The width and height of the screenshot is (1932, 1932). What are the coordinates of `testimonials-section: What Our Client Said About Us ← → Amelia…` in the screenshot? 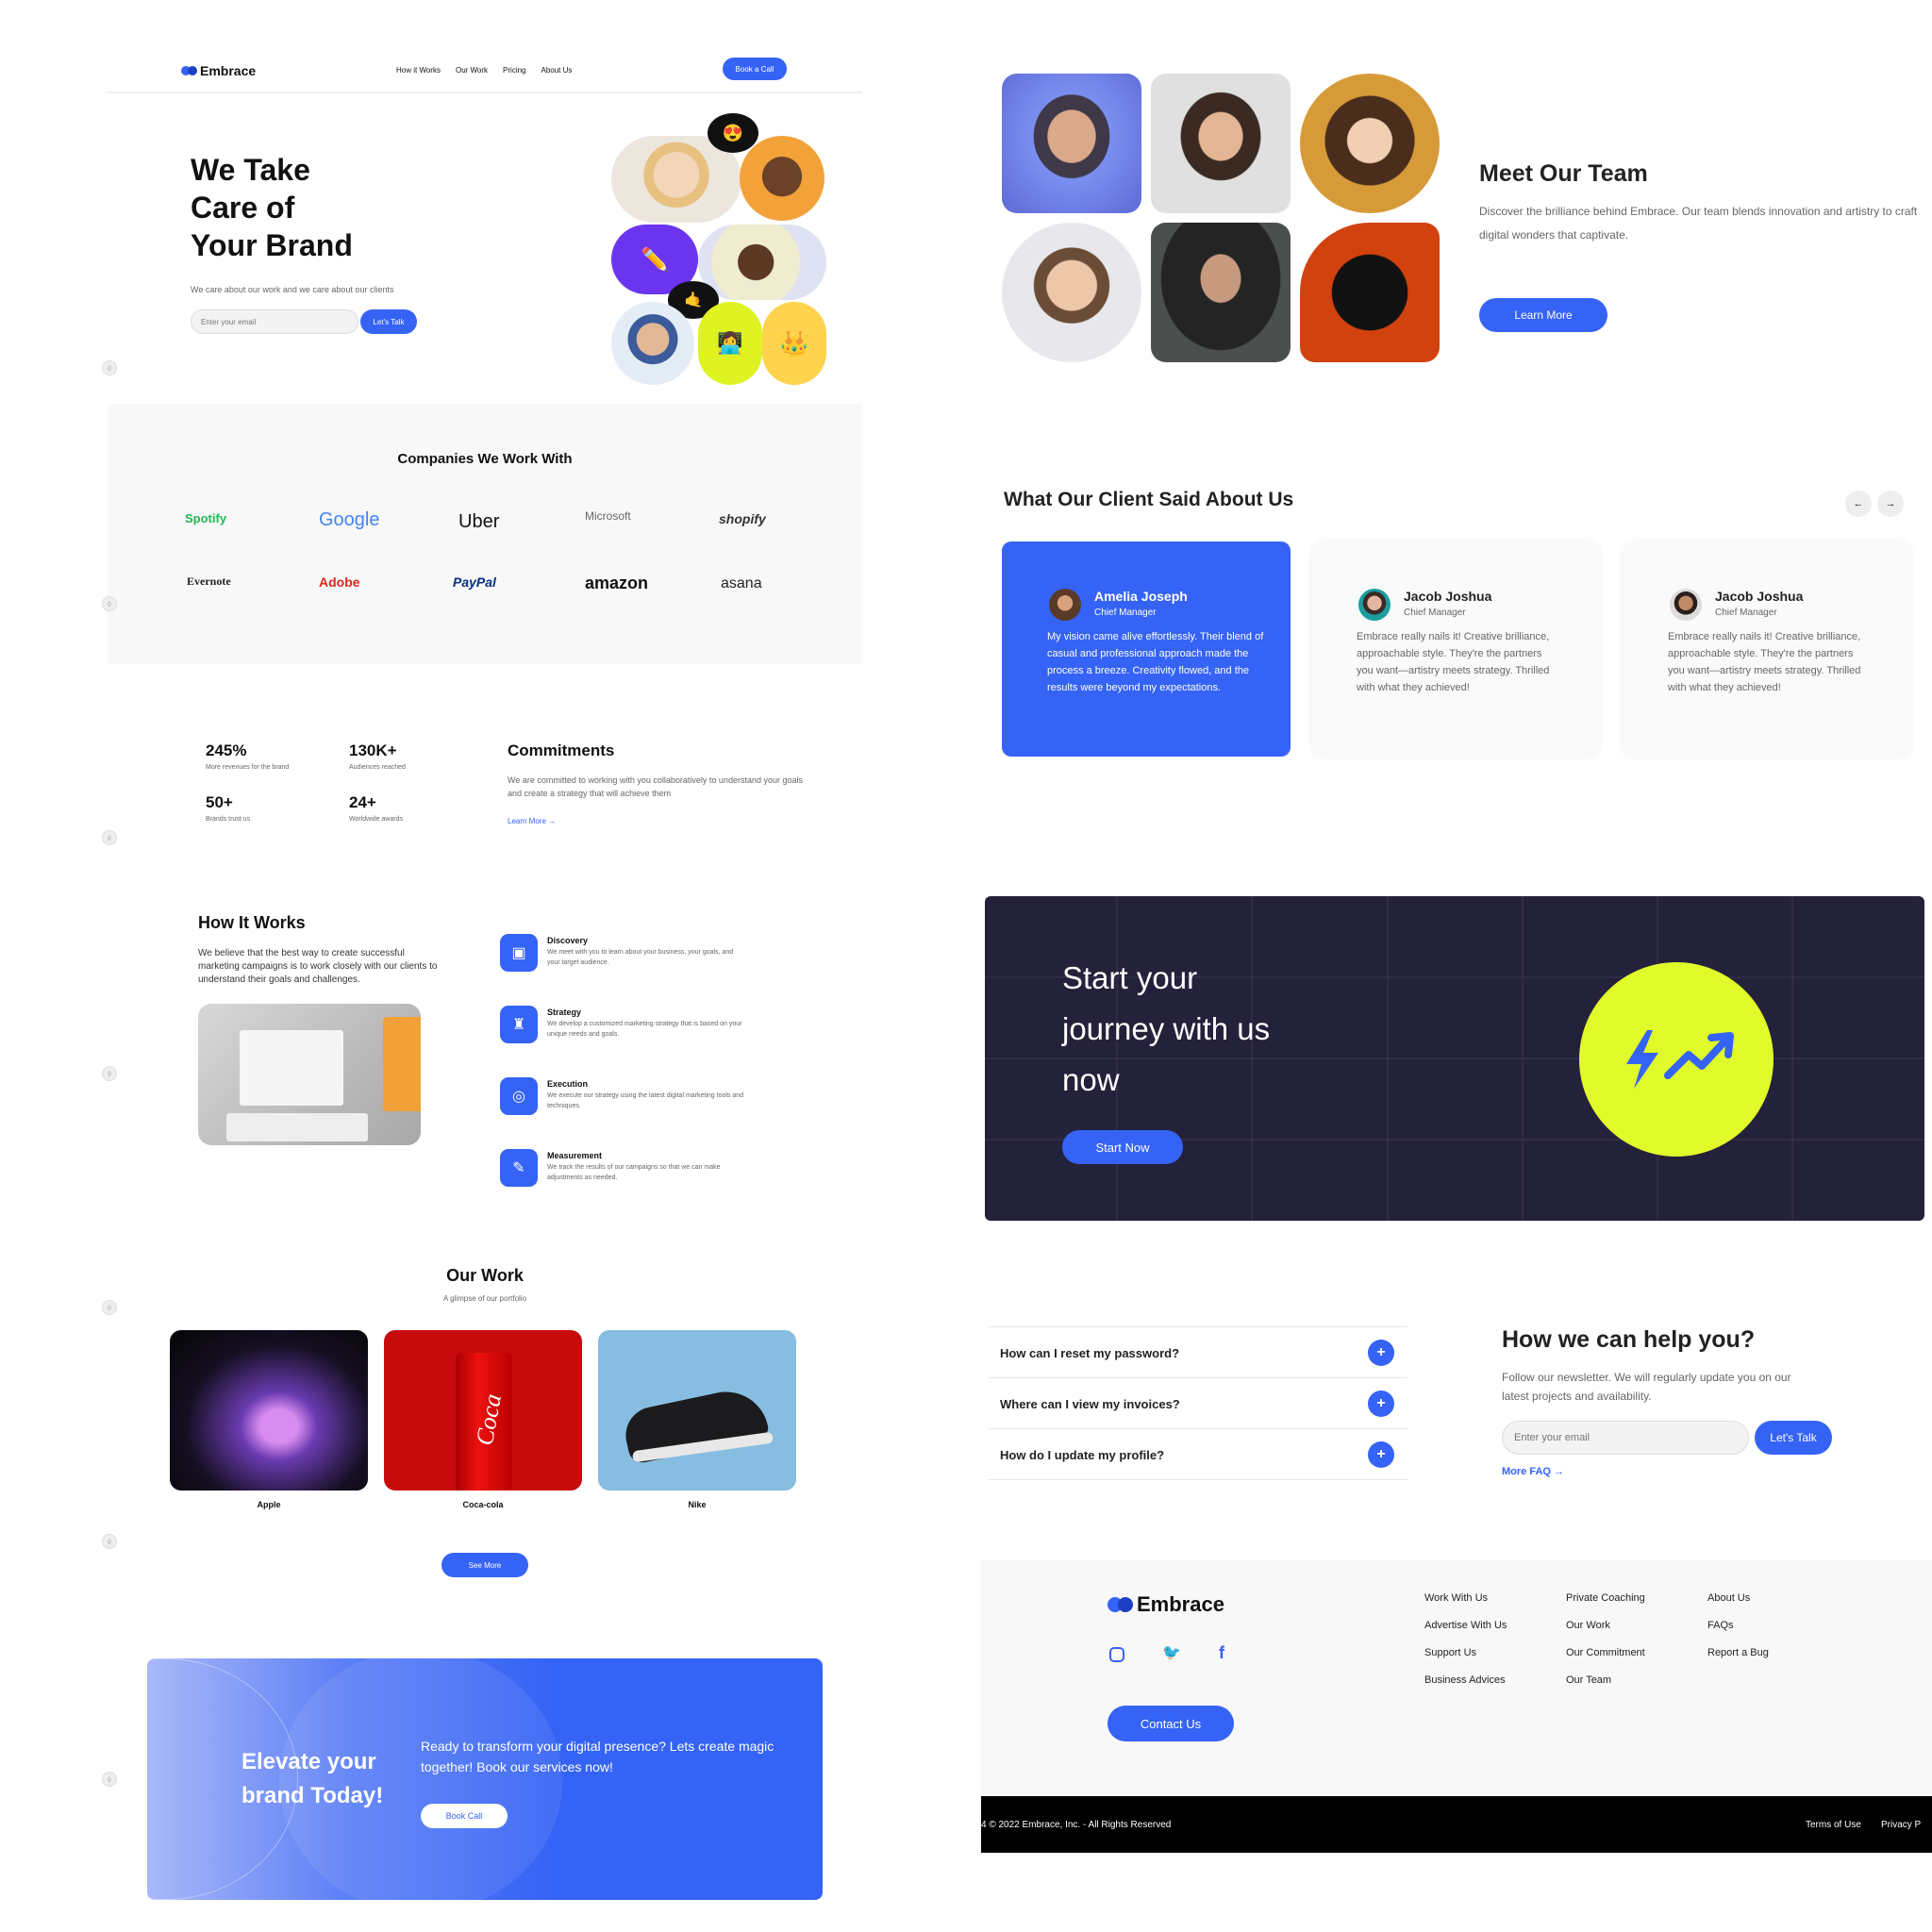 It's located at (1456, 623).